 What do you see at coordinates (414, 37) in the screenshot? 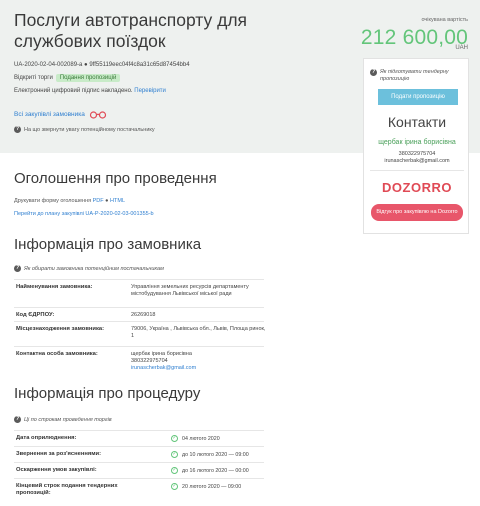
I see `expected-value: 212 600,00` at bounding box center [414, 37].